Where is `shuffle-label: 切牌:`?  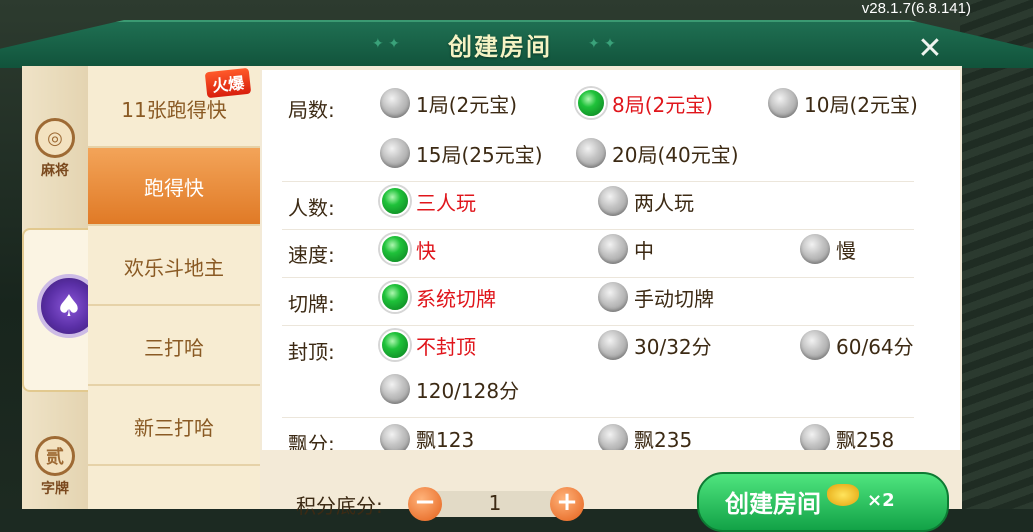 shuffle-label: 切牌: is located at coordinates (311, 304).